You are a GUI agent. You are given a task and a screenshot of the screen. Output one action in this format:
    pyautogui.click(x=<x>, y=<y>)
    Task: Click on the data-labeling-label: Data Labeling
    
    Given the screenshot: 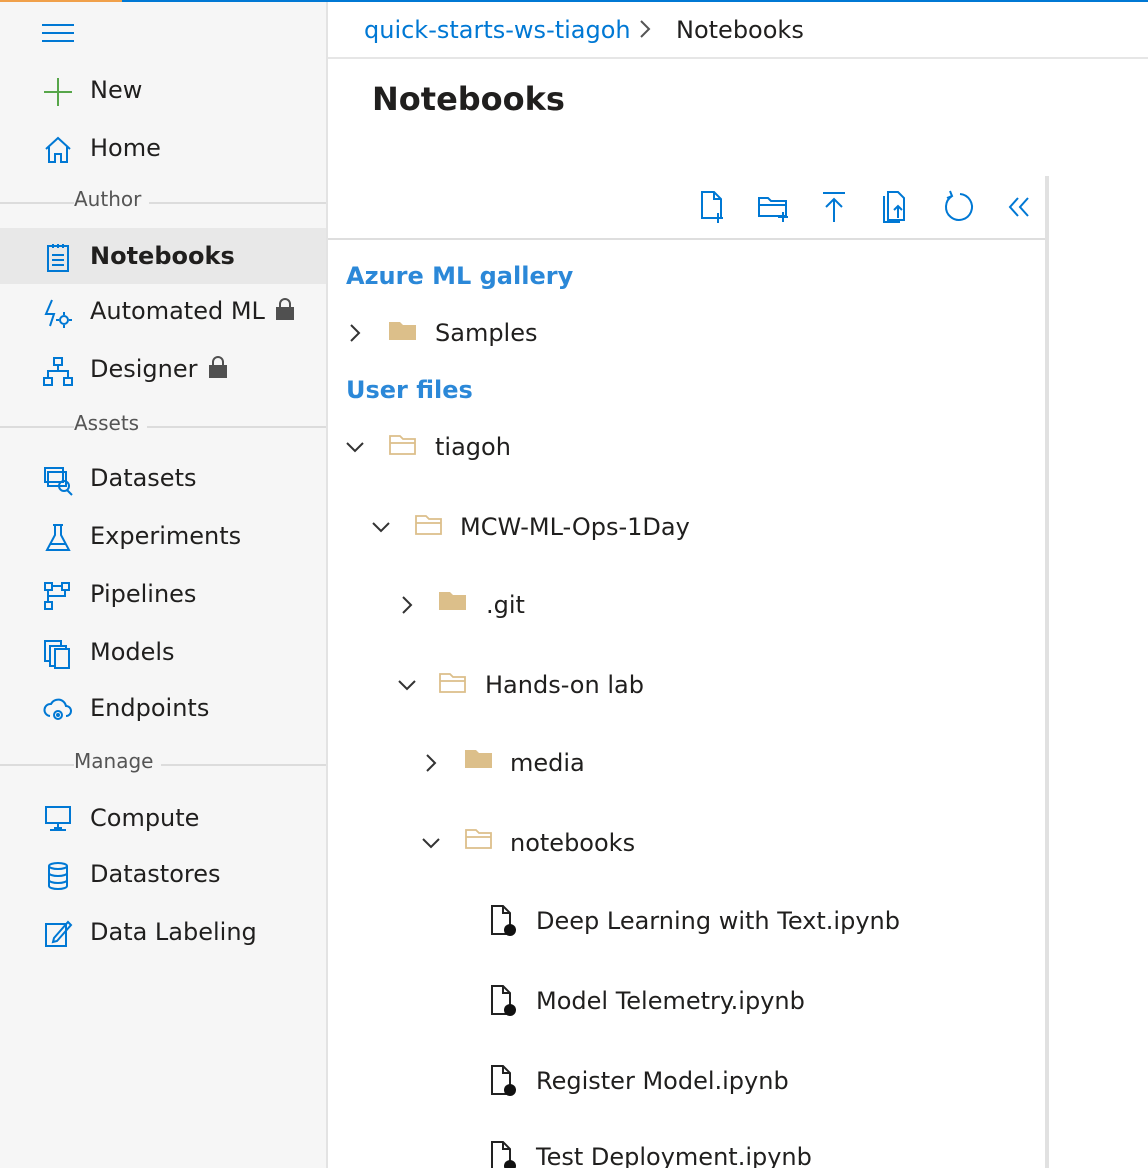 What is the action you would take?
    pyautogui.click(x=173, y=932)
    